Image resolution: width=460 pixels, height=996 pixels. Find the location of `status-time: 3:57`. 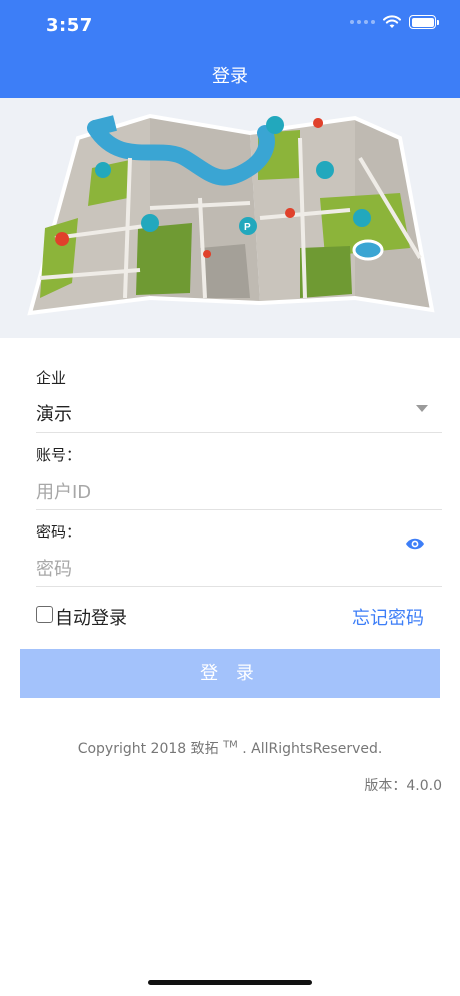

status-time: 3:57 is located at coordinates (69, 25).